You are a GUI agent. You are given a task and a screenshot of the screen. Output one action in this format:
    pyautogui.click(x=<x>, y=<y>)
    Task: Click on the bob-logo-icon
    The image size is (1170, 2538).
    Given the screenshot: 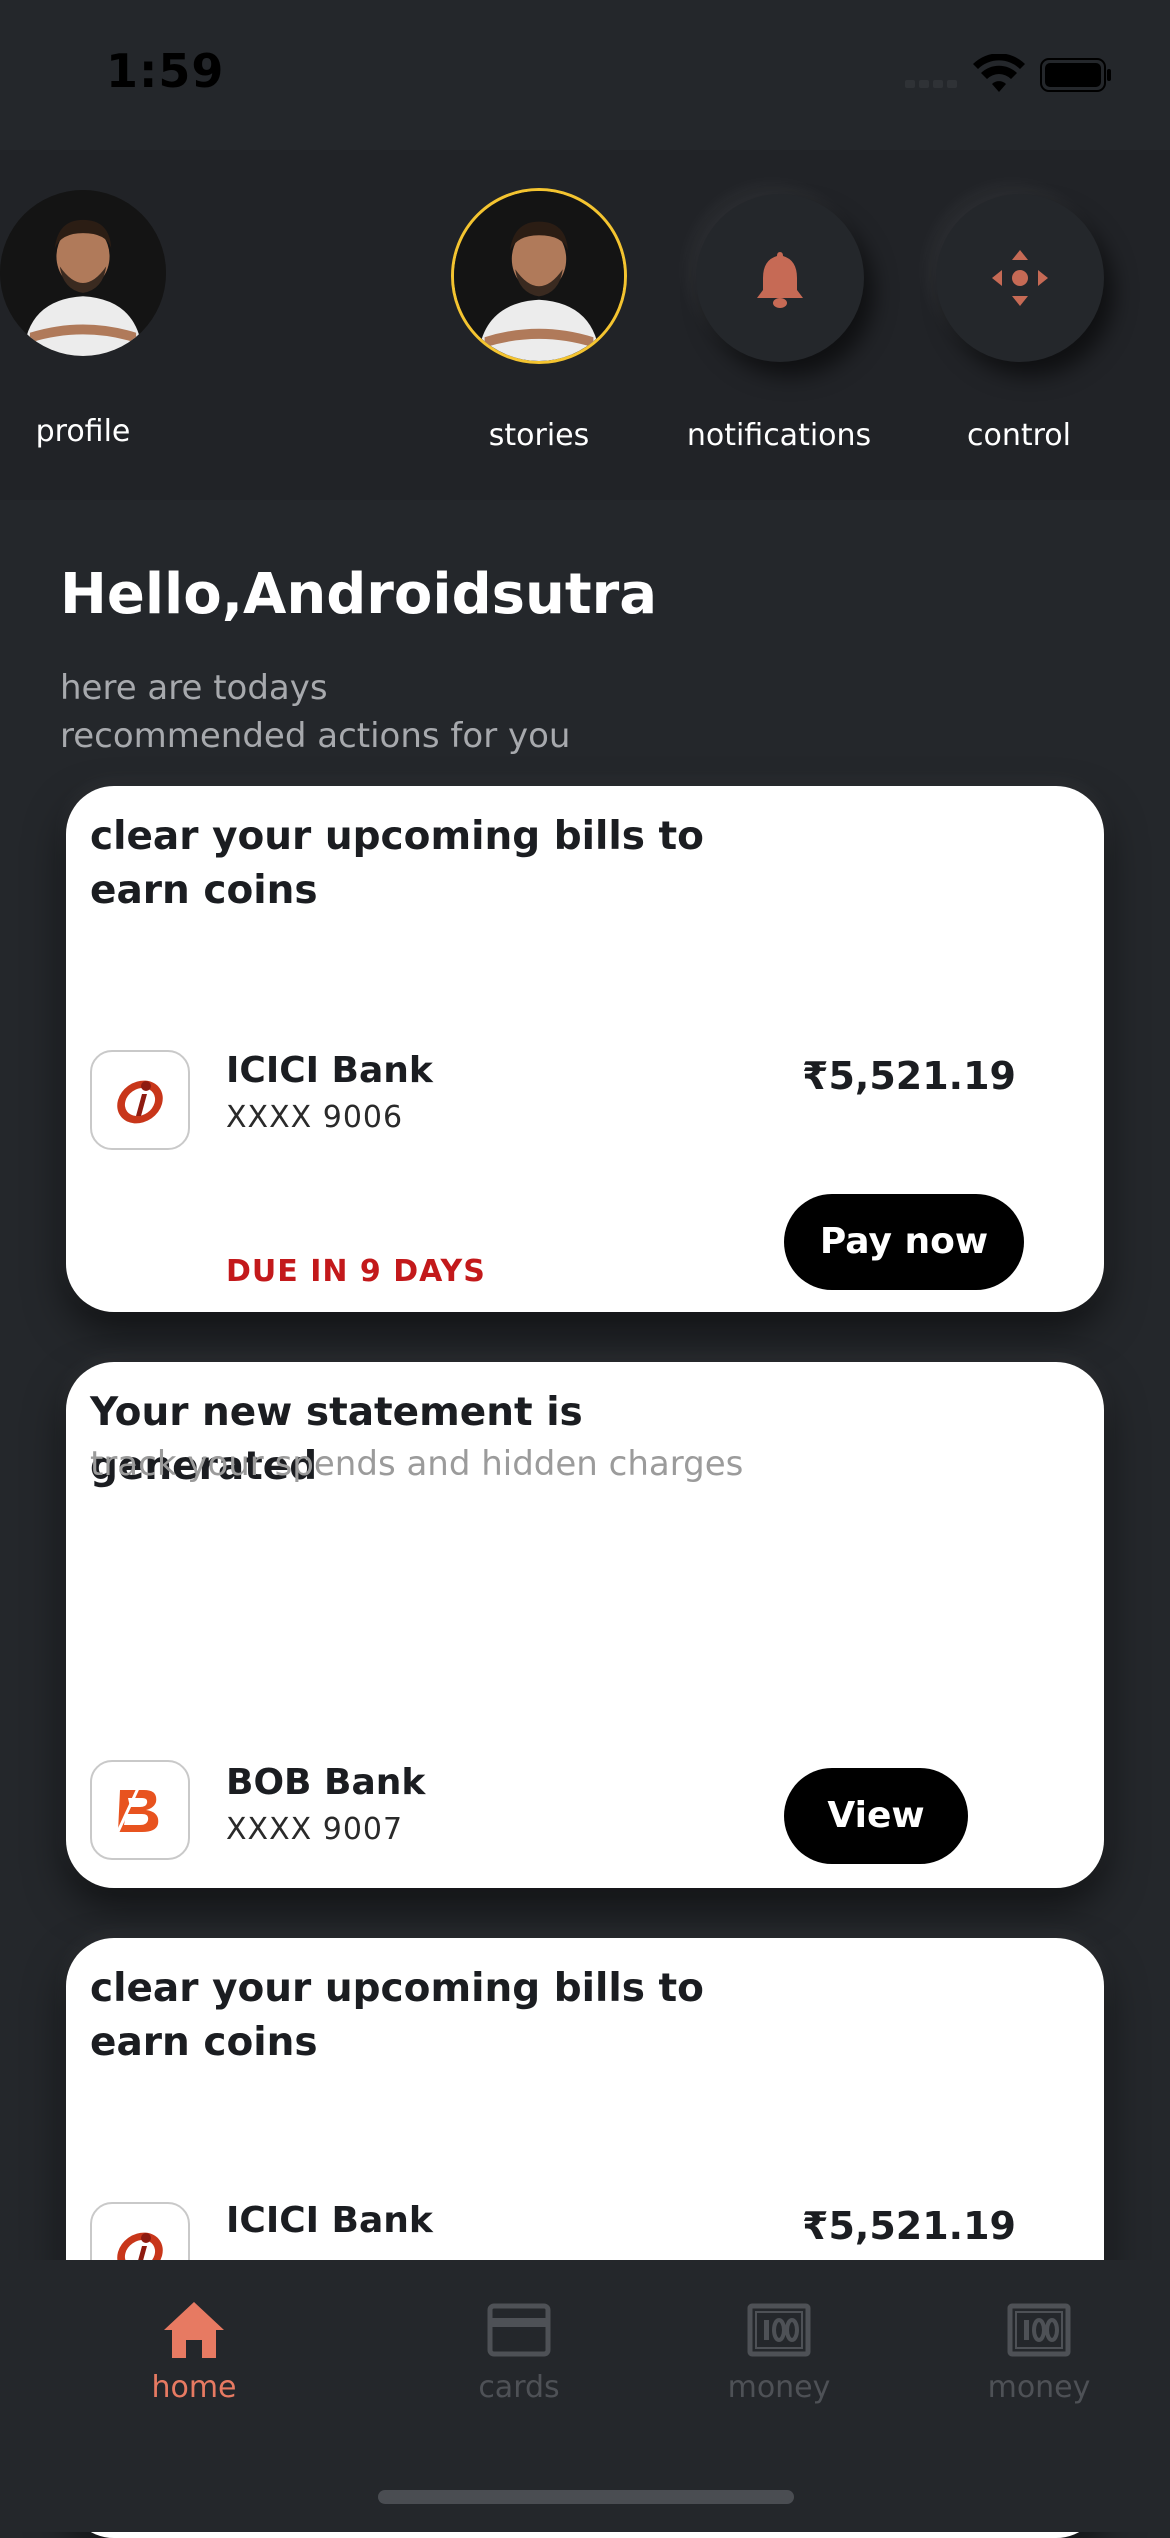 What is the action you would take?
    pyautogui.click(x=136, y=1810)
    